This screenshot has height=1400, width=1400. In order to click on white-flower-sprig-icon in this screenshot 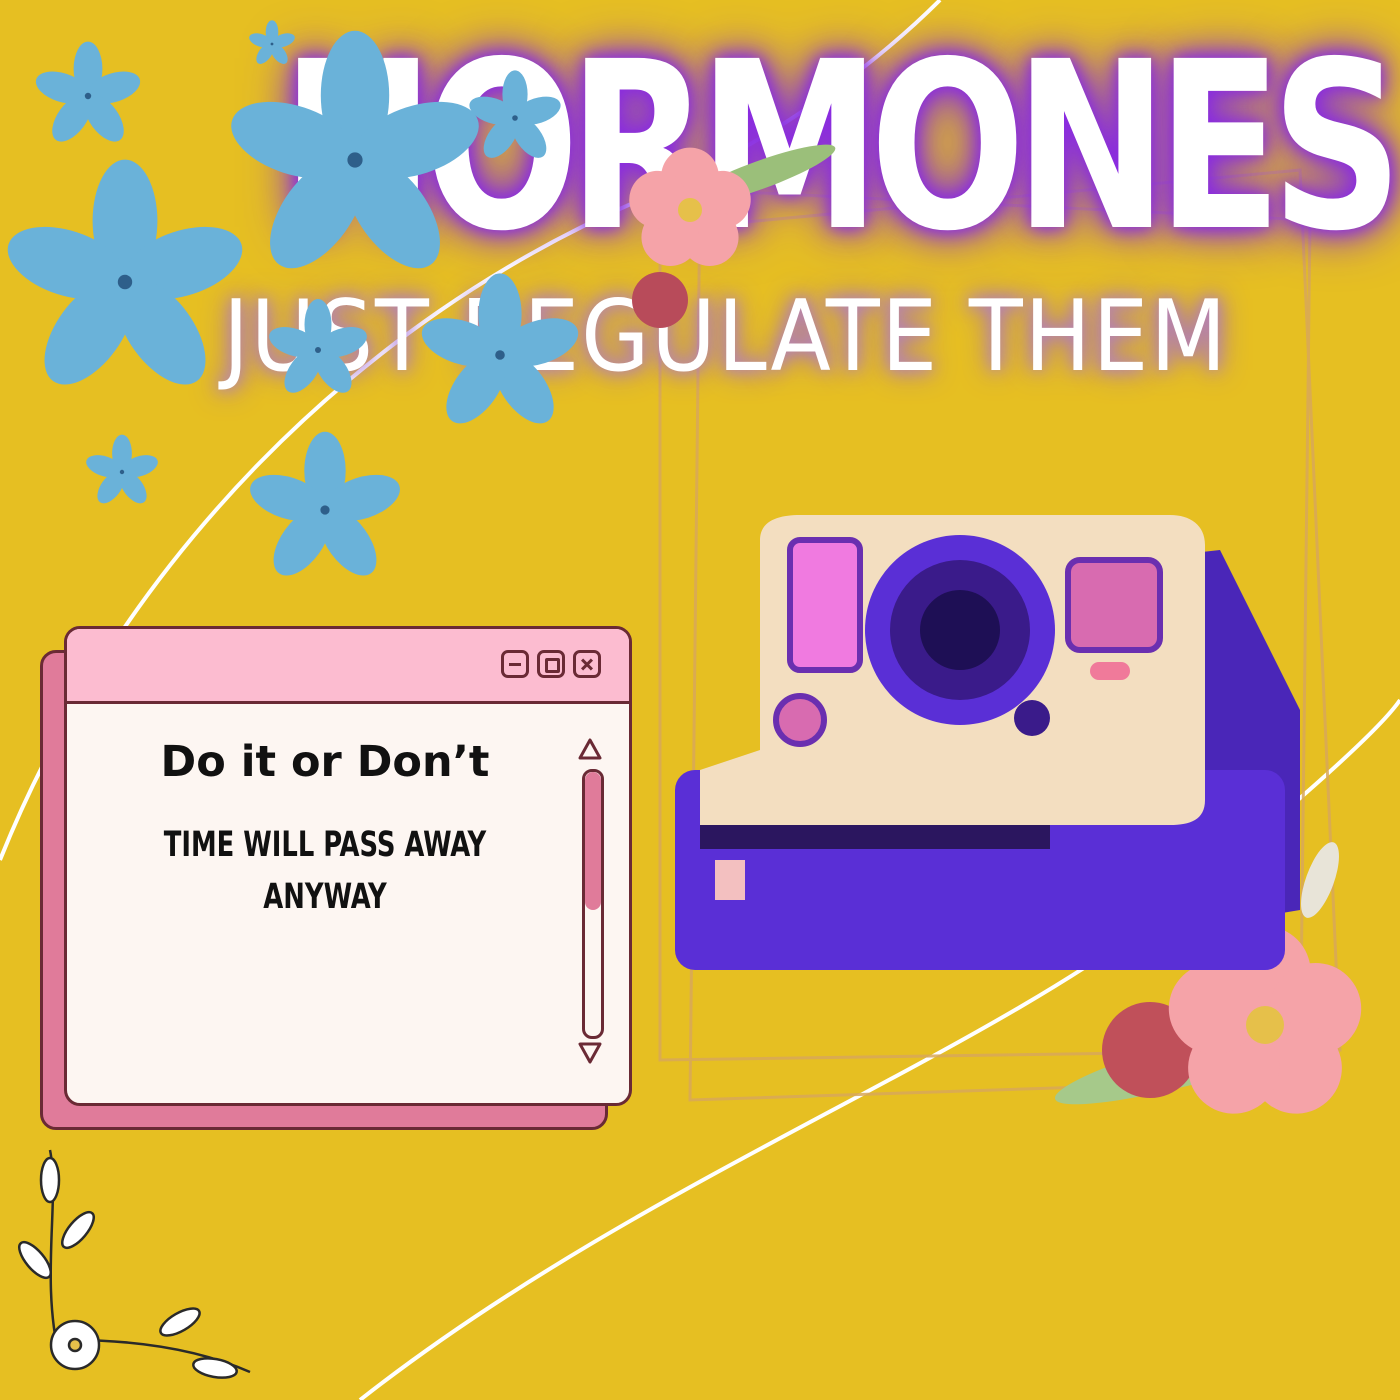, I will do `click(134, 1264)`.